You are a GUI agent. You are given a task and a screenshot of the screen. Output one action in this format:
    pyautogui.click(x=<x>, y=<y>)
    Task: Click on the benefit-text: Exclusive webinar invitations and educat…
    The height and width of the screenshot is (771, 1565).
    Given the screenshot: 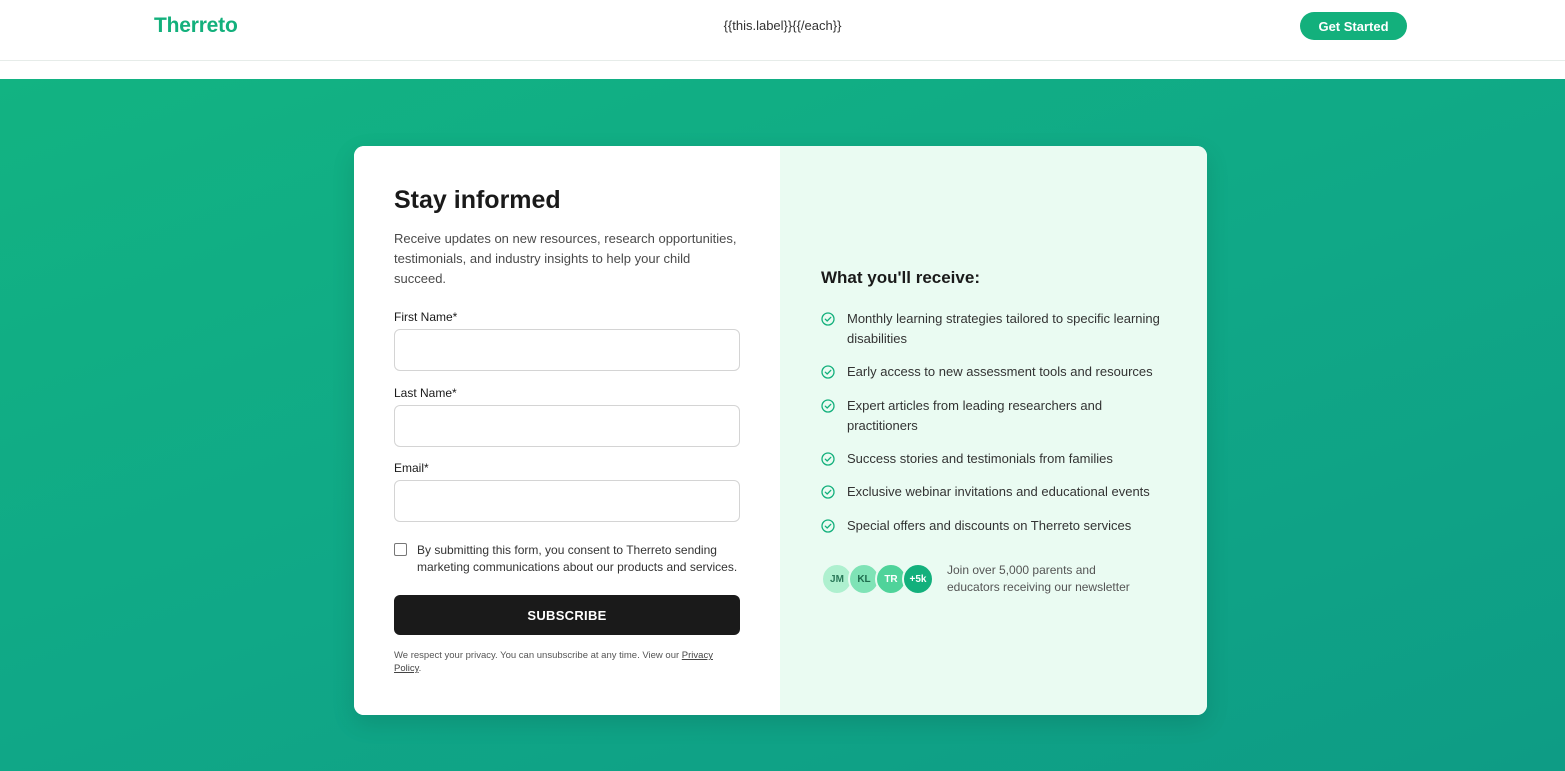 What is the action you would take?
    pyautogui.click(x=998, y=491)
    